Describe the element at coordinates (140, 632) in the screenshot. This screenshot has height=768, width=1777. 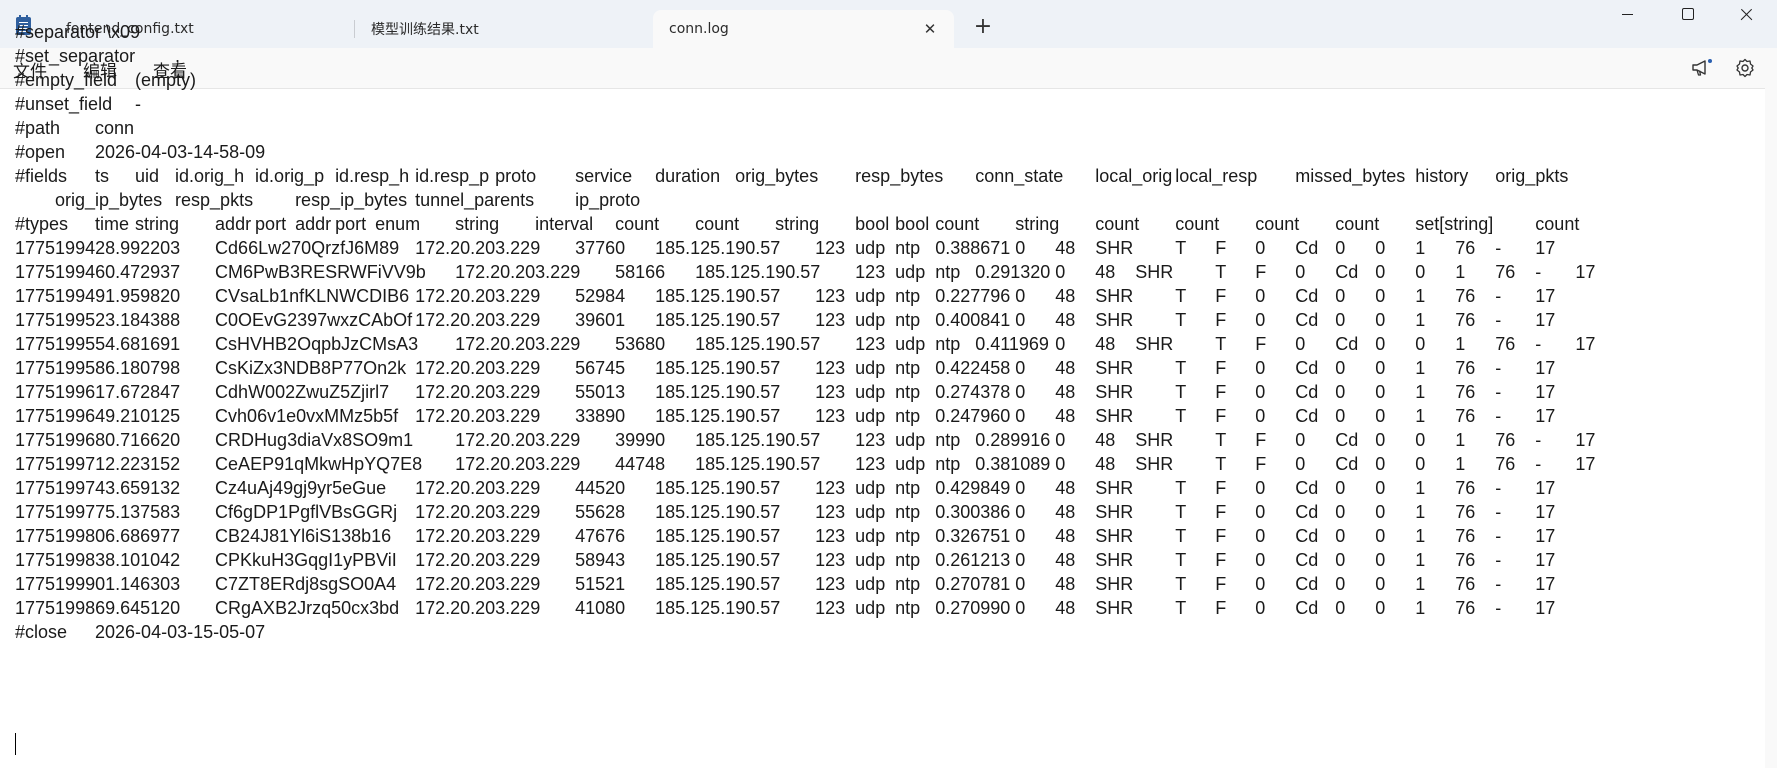
I see `text-line: #close 2026-04-03-15-05-07` at that location.